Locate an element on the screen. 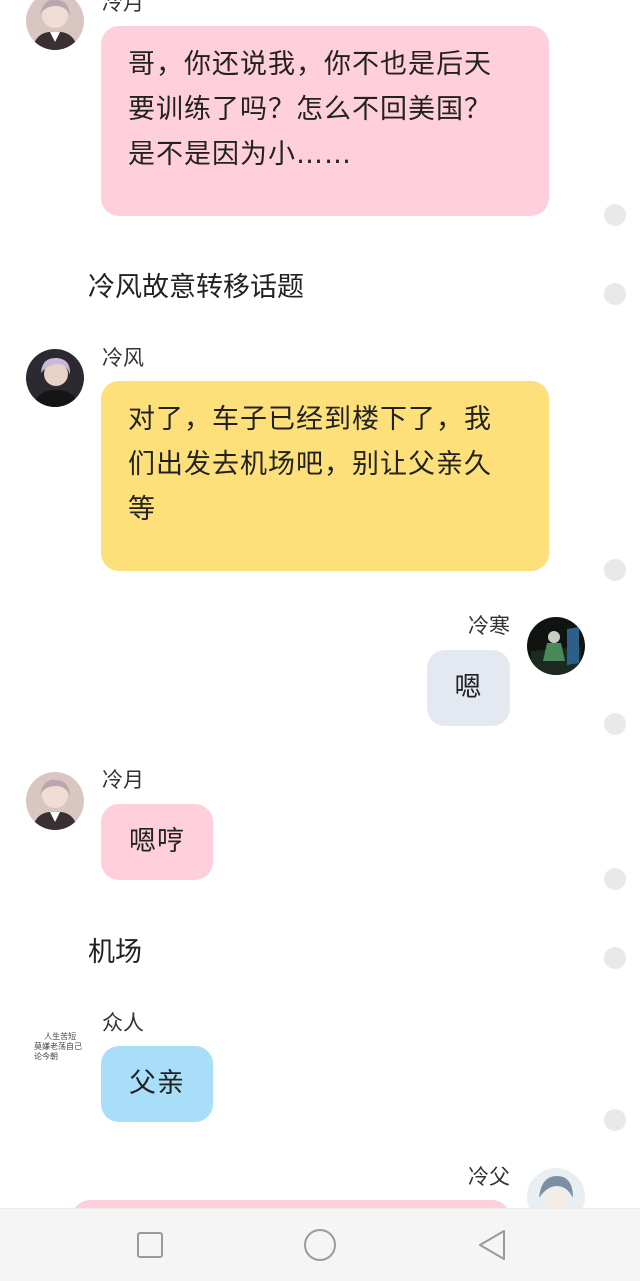 The image size is (640, 1281). message-text: 父亲 is located at coordinates (157, 1083).